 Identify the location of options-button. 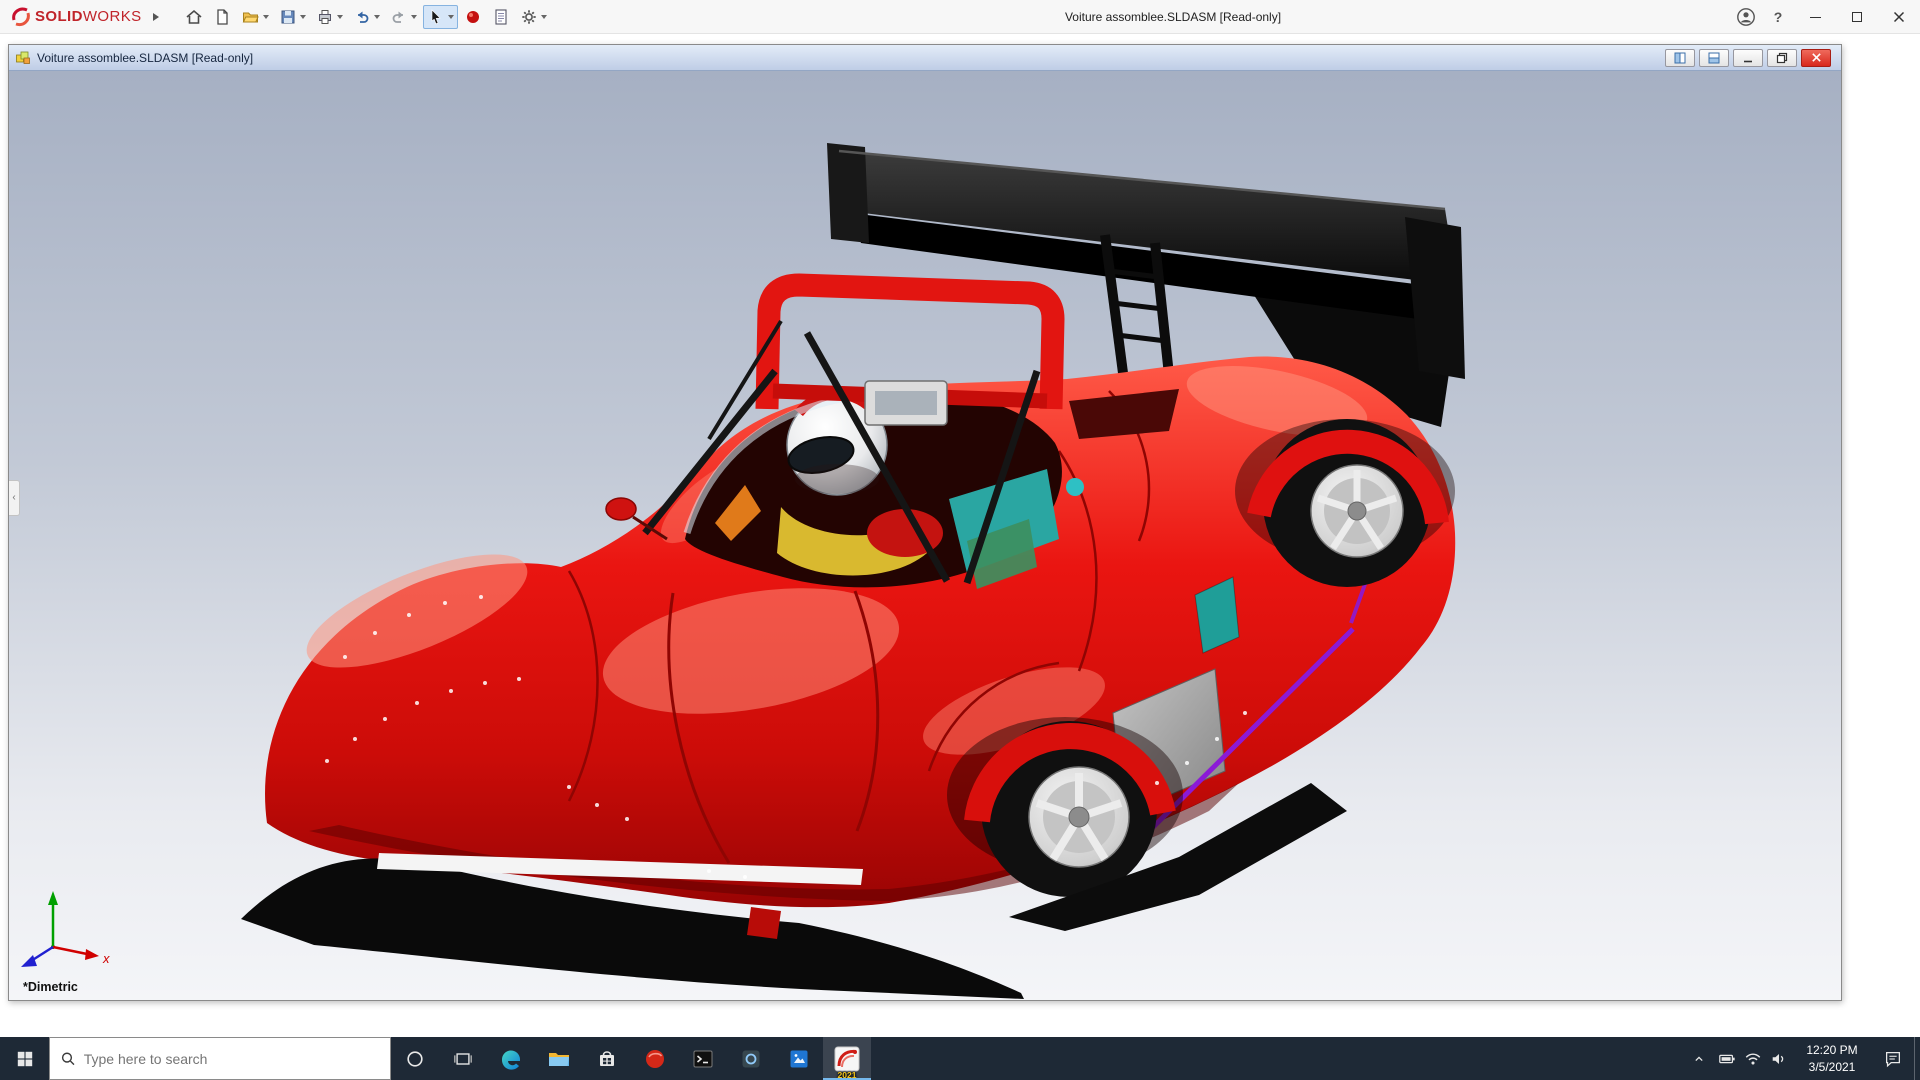
(533, 17).